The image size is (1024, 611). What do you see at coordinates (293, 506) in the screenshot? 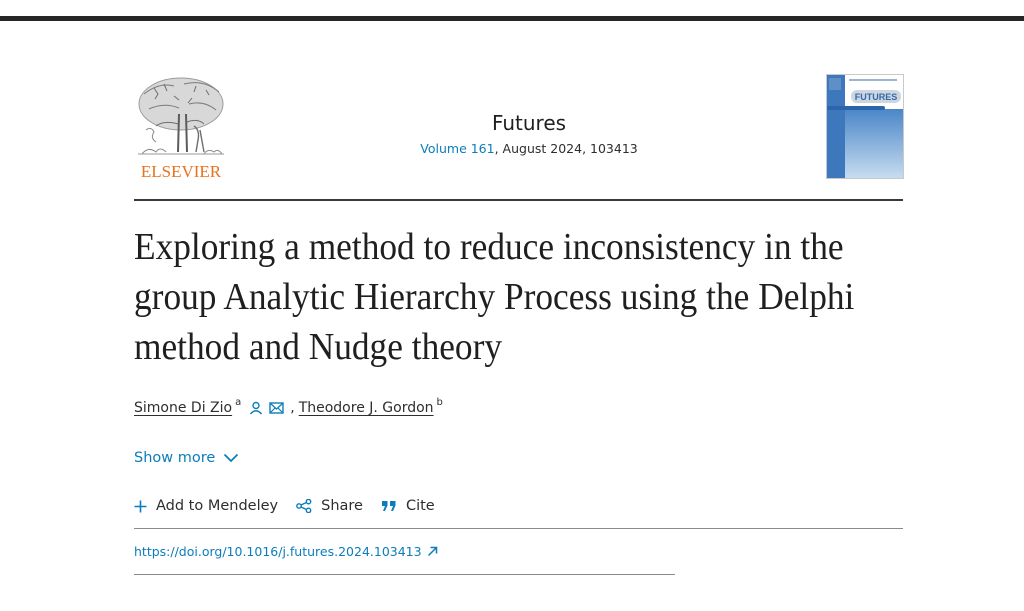
I see `article-actions: Add to Mendeley Share Cite` at bounding box center [293, 506].